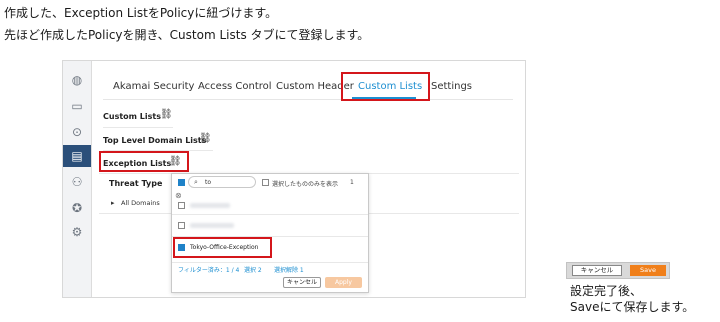  What do you see at coordinates (253, 269) in the screenshot?
I see `select-all-link: 選択 2` at bounding box center [253, 269].